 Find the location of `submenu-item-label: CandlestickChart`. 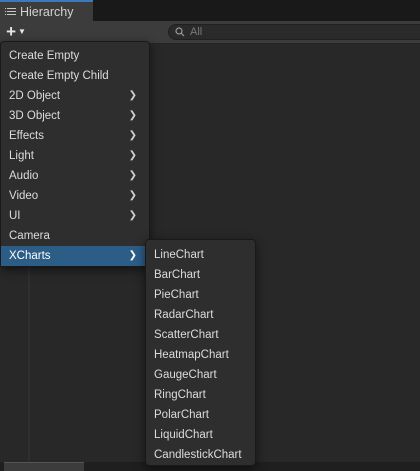

submenu-item-label: CandlestickChart is located at coordinates (198, 455).